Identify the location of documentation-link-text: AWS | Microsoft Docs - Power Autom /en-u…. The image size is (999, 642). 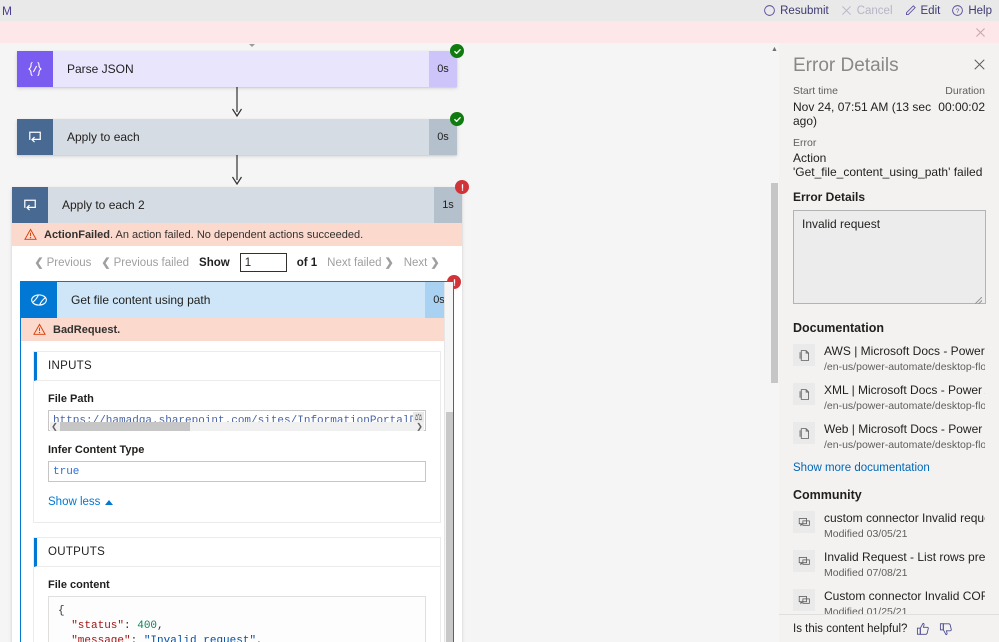
(904, 359).